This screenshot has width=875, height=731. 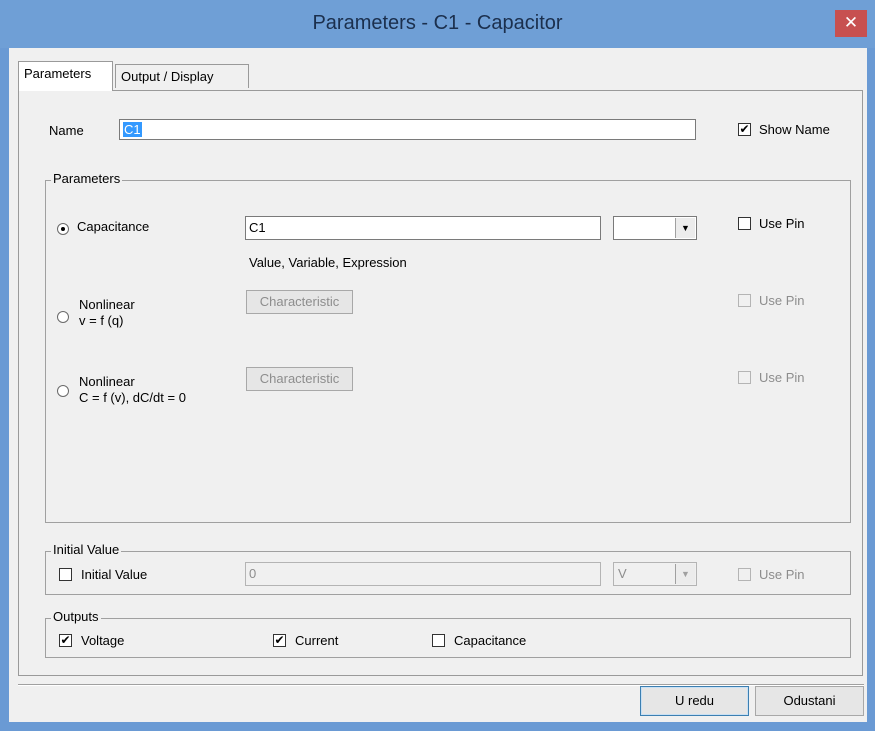 I want to click on close-button: ✕, so click(x=851, y=23).